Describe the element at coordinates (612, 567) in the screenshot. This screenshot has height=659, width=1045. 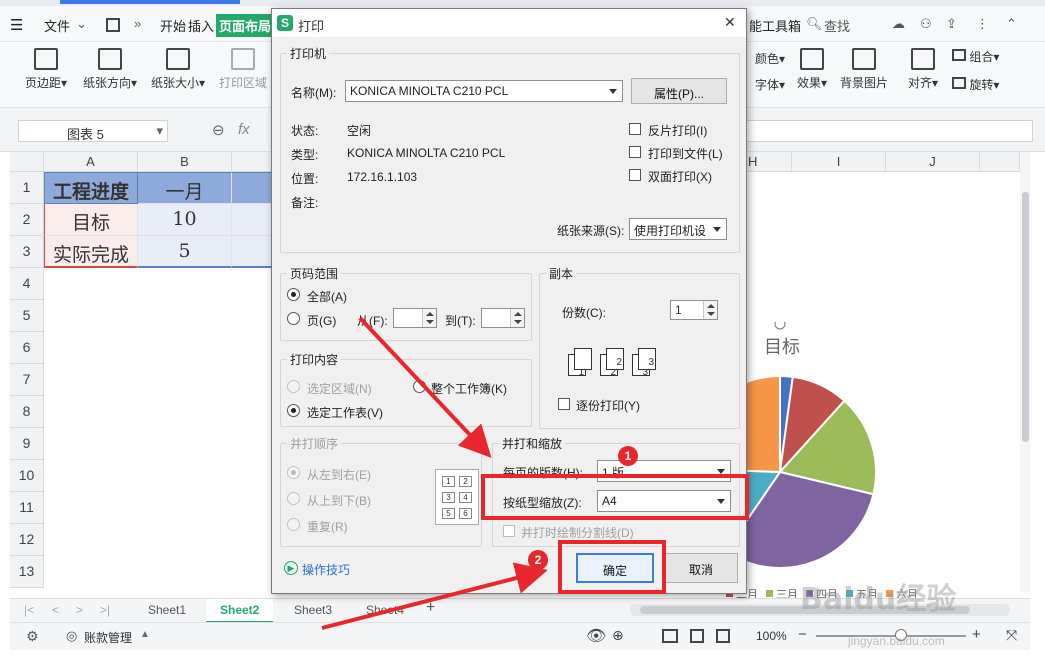
I see `highlight-ok-box` at that location.